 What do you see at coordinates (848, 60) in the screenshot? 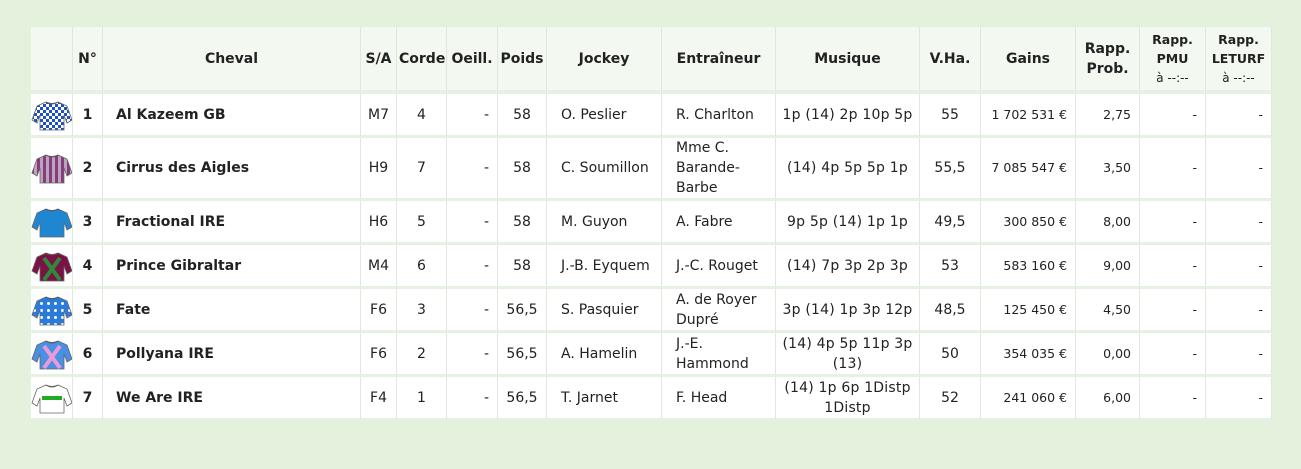
I see `header-form: Musique` at bounding box center [848, 60].